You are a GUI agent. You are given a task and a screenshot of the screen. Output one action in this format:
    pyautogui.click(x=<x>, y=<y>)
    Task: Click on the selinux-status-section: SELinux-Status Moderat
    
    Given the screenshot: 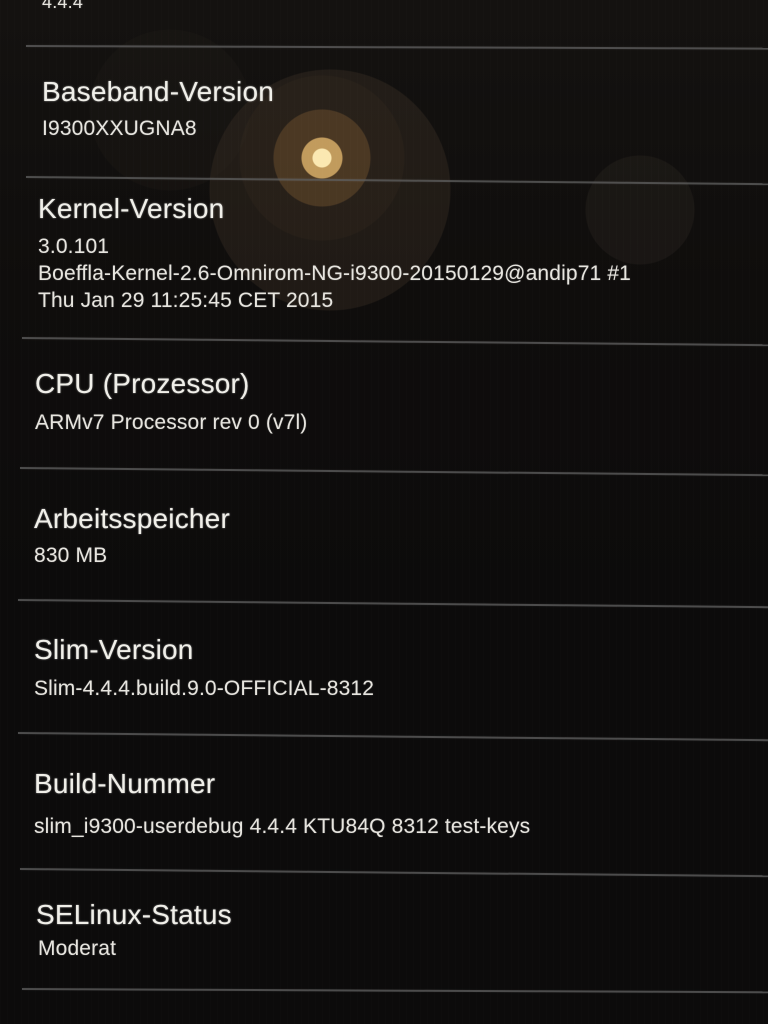 What is the action you would take?
    pyautogui.click(x=384, y=927)
    